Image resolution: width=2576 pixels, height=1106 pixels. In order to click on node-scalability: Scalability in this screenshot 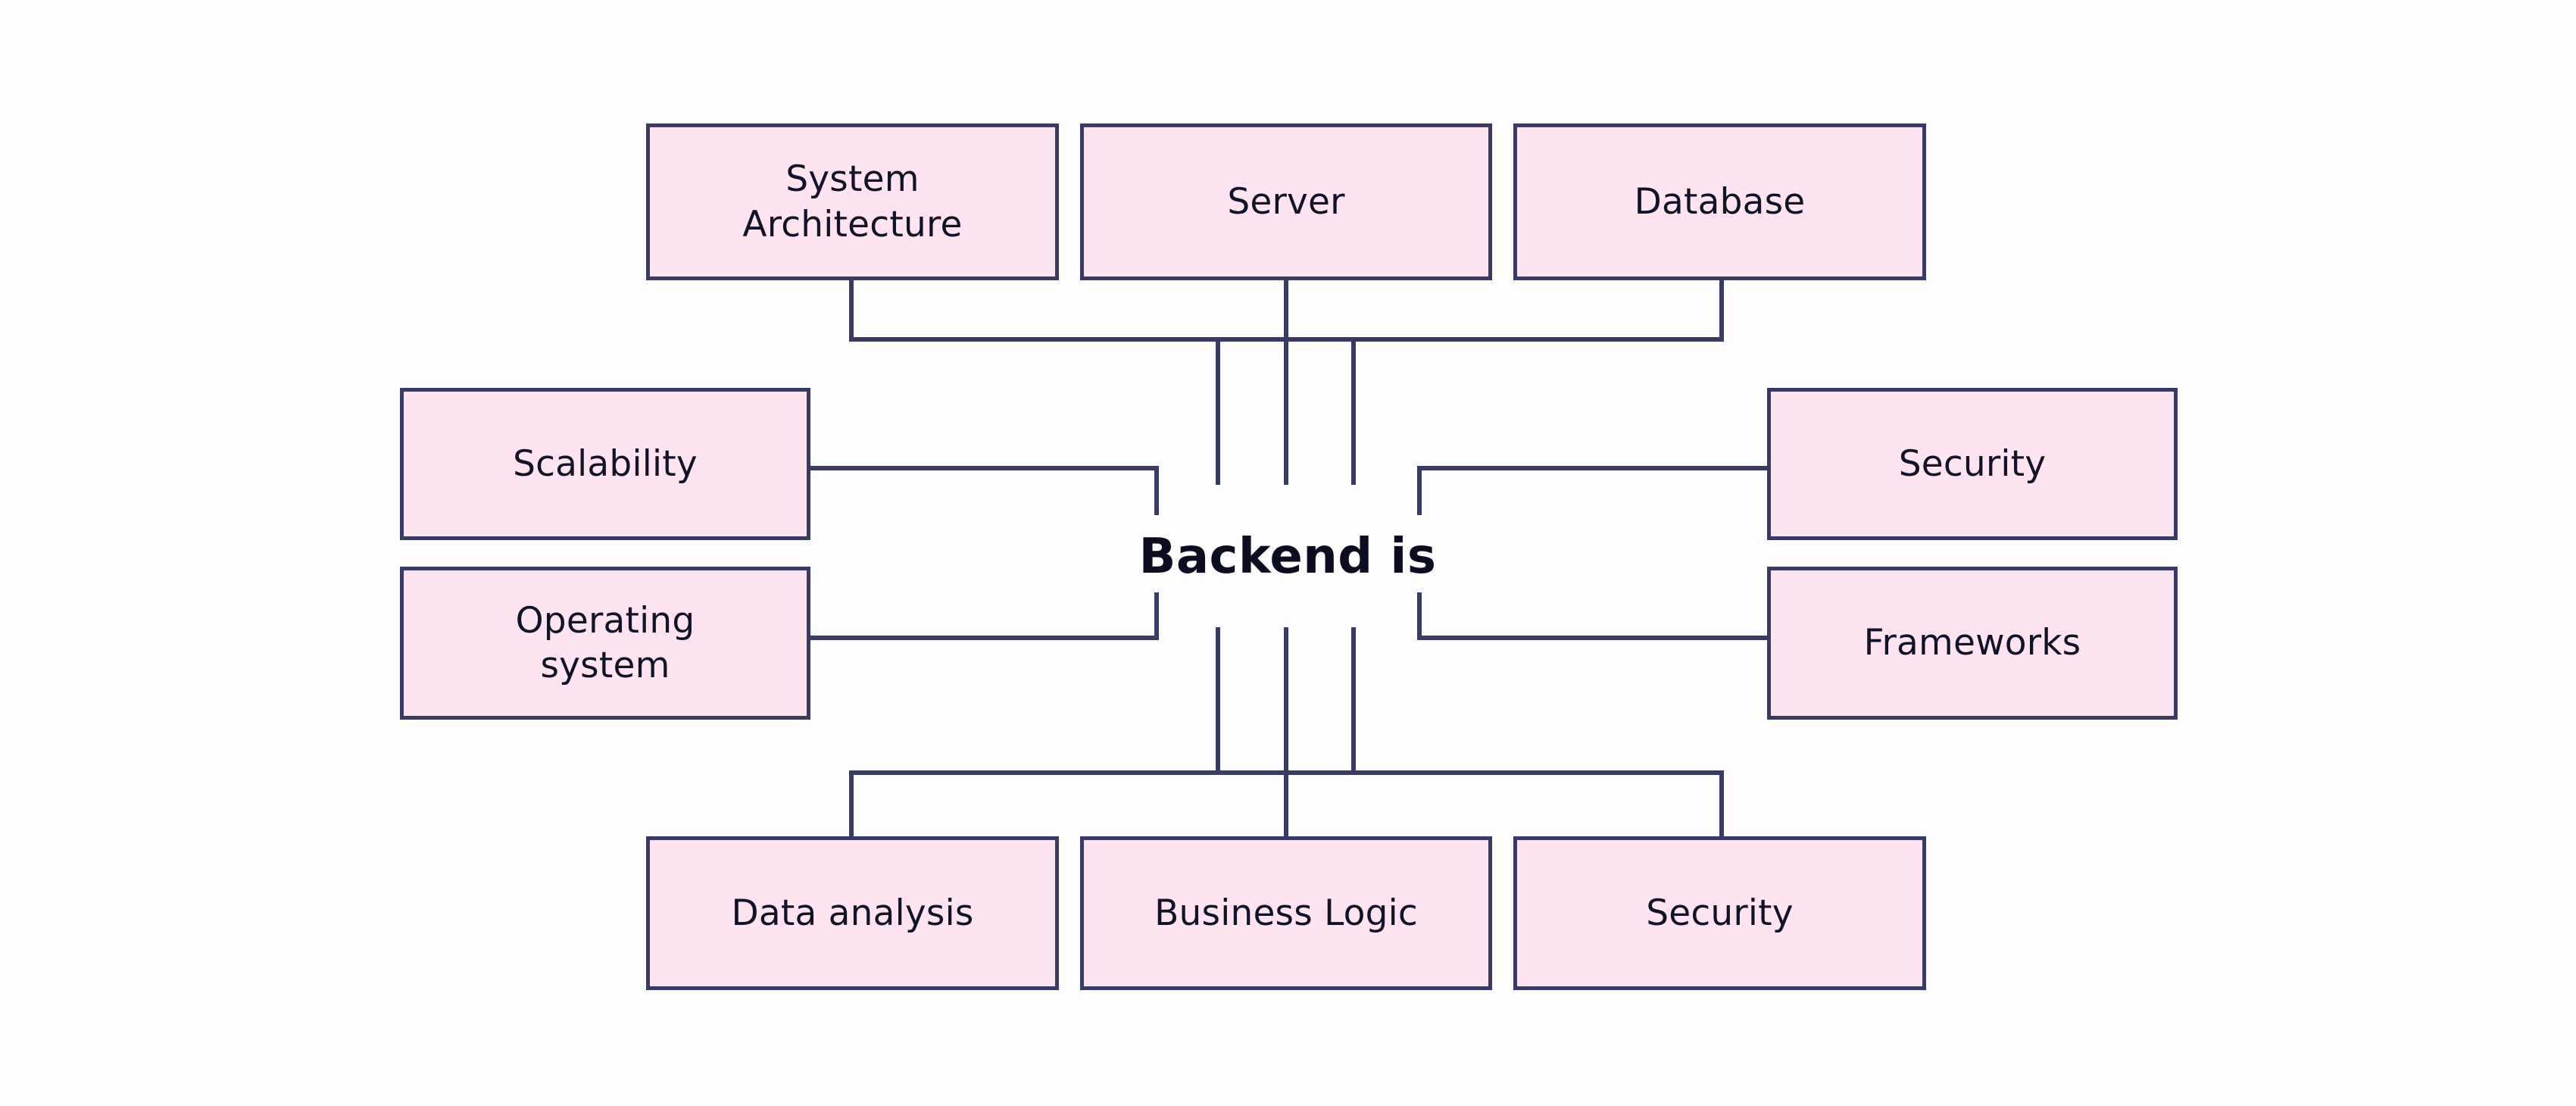, I will do `click(605, 464)`.